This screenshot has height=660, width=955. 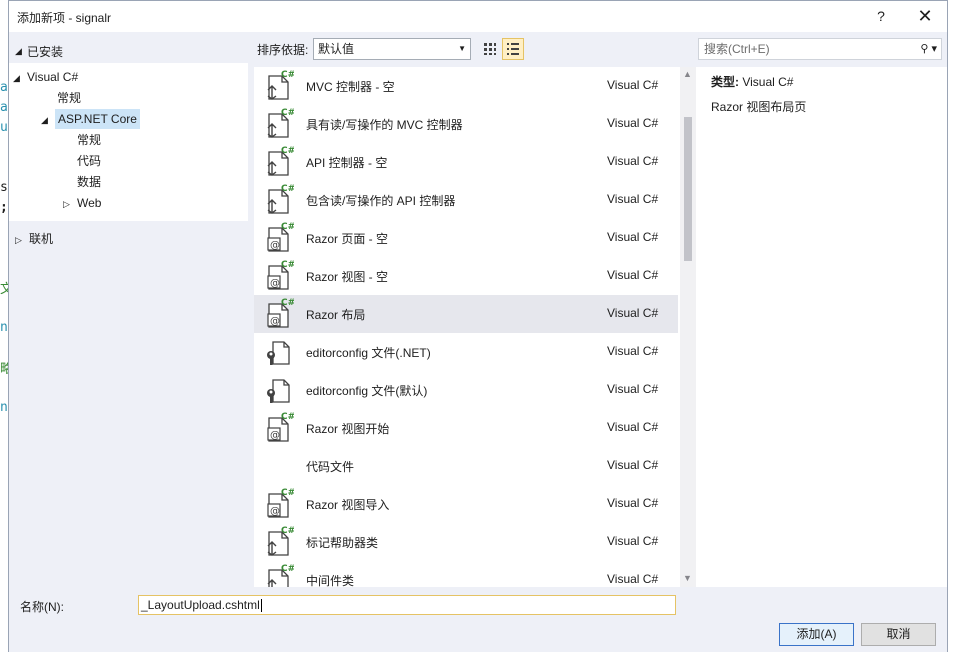 I want to click on template-list-item: C# 具有读/写操作的 MVC 控制器 Visual C#, so click(x=466, y=124).